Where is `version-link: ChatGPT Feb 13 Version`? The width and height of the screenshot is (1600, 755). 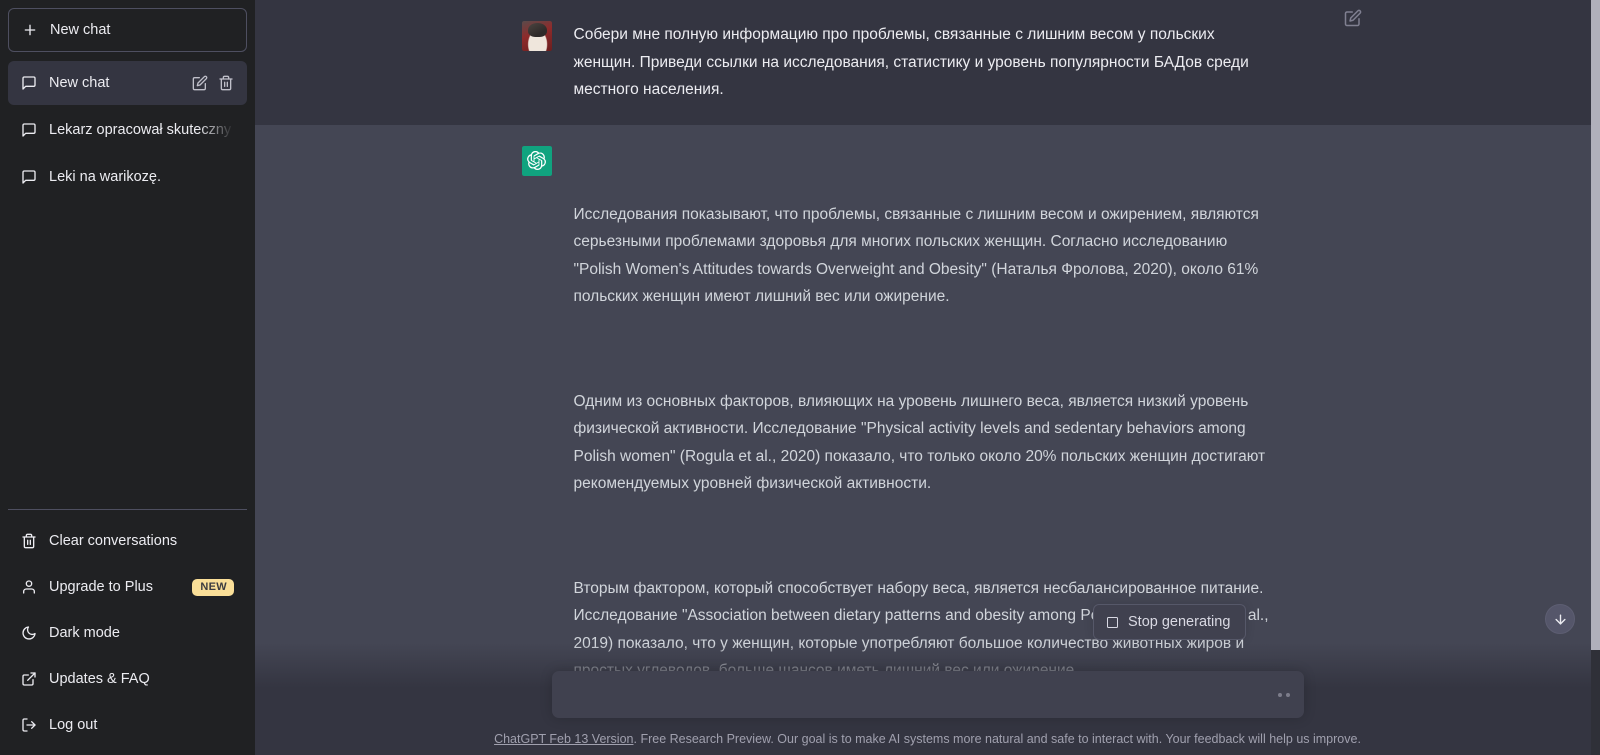 version-link: ChatGPT Feb 13 Version is located at coordinates (563, 739).